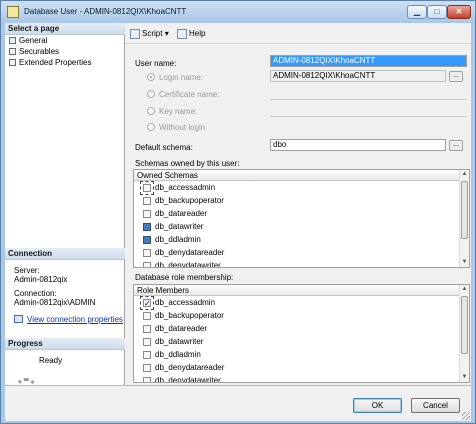  I want to click on key-name-input, so click(368, 116).